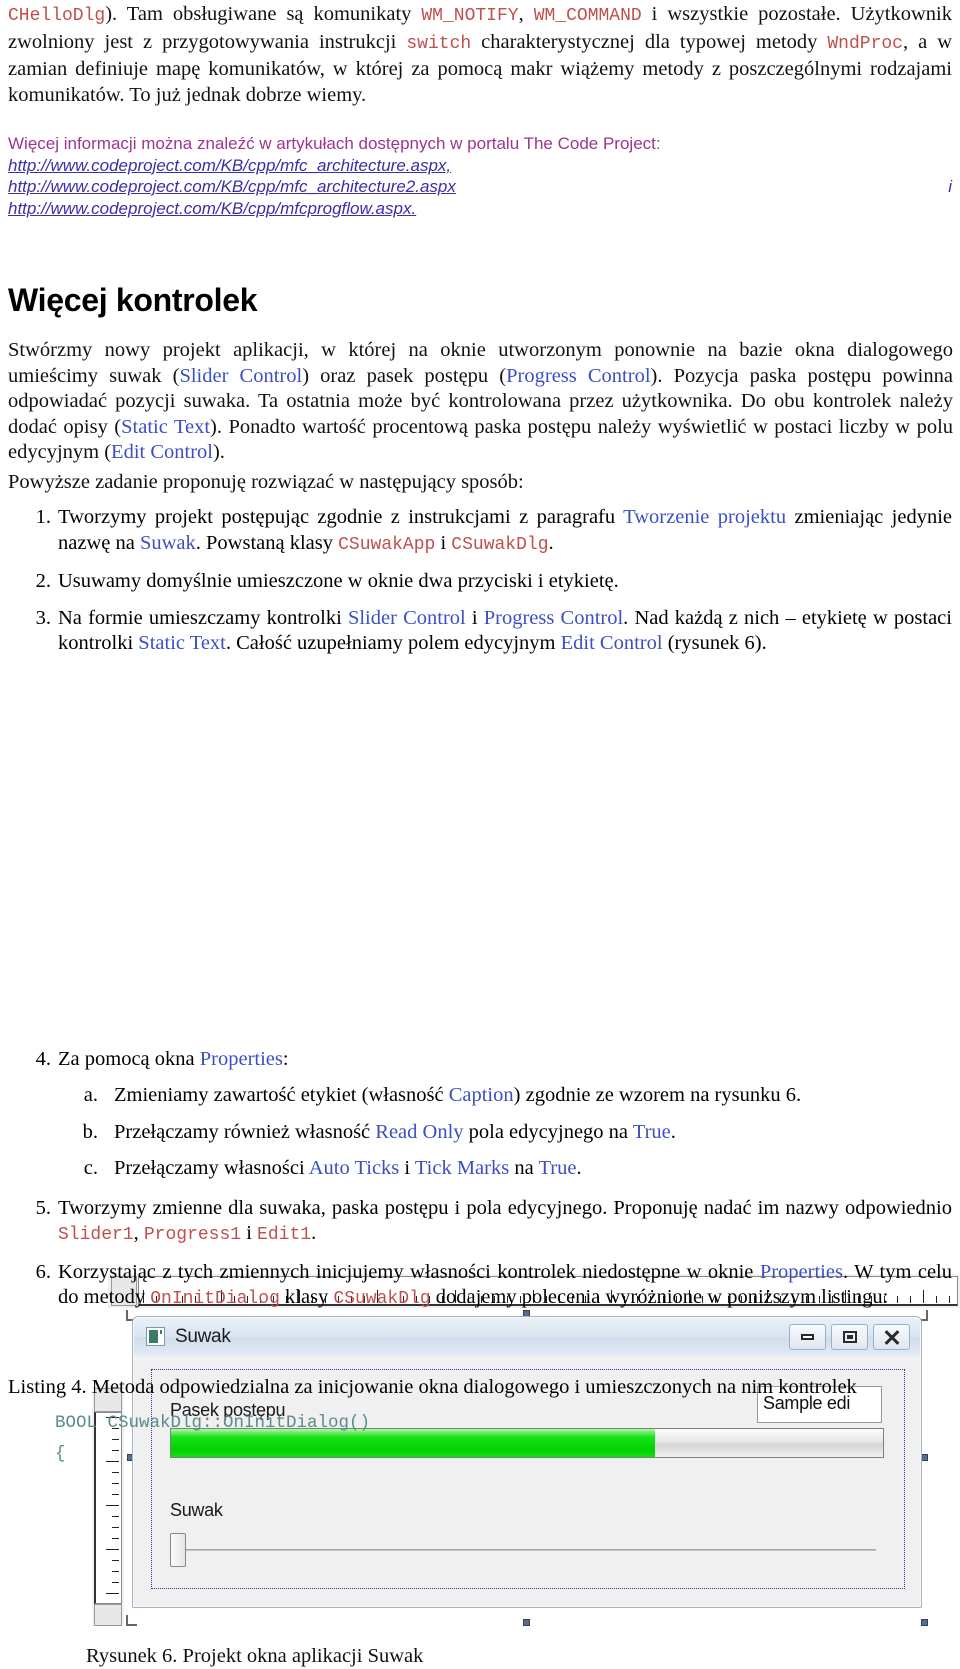 The width and height of the screenshot is (960, 1669). Describe the element at coordinates (578, 1168) in the screenshot. I see `sub-c-p4: .` at that location.